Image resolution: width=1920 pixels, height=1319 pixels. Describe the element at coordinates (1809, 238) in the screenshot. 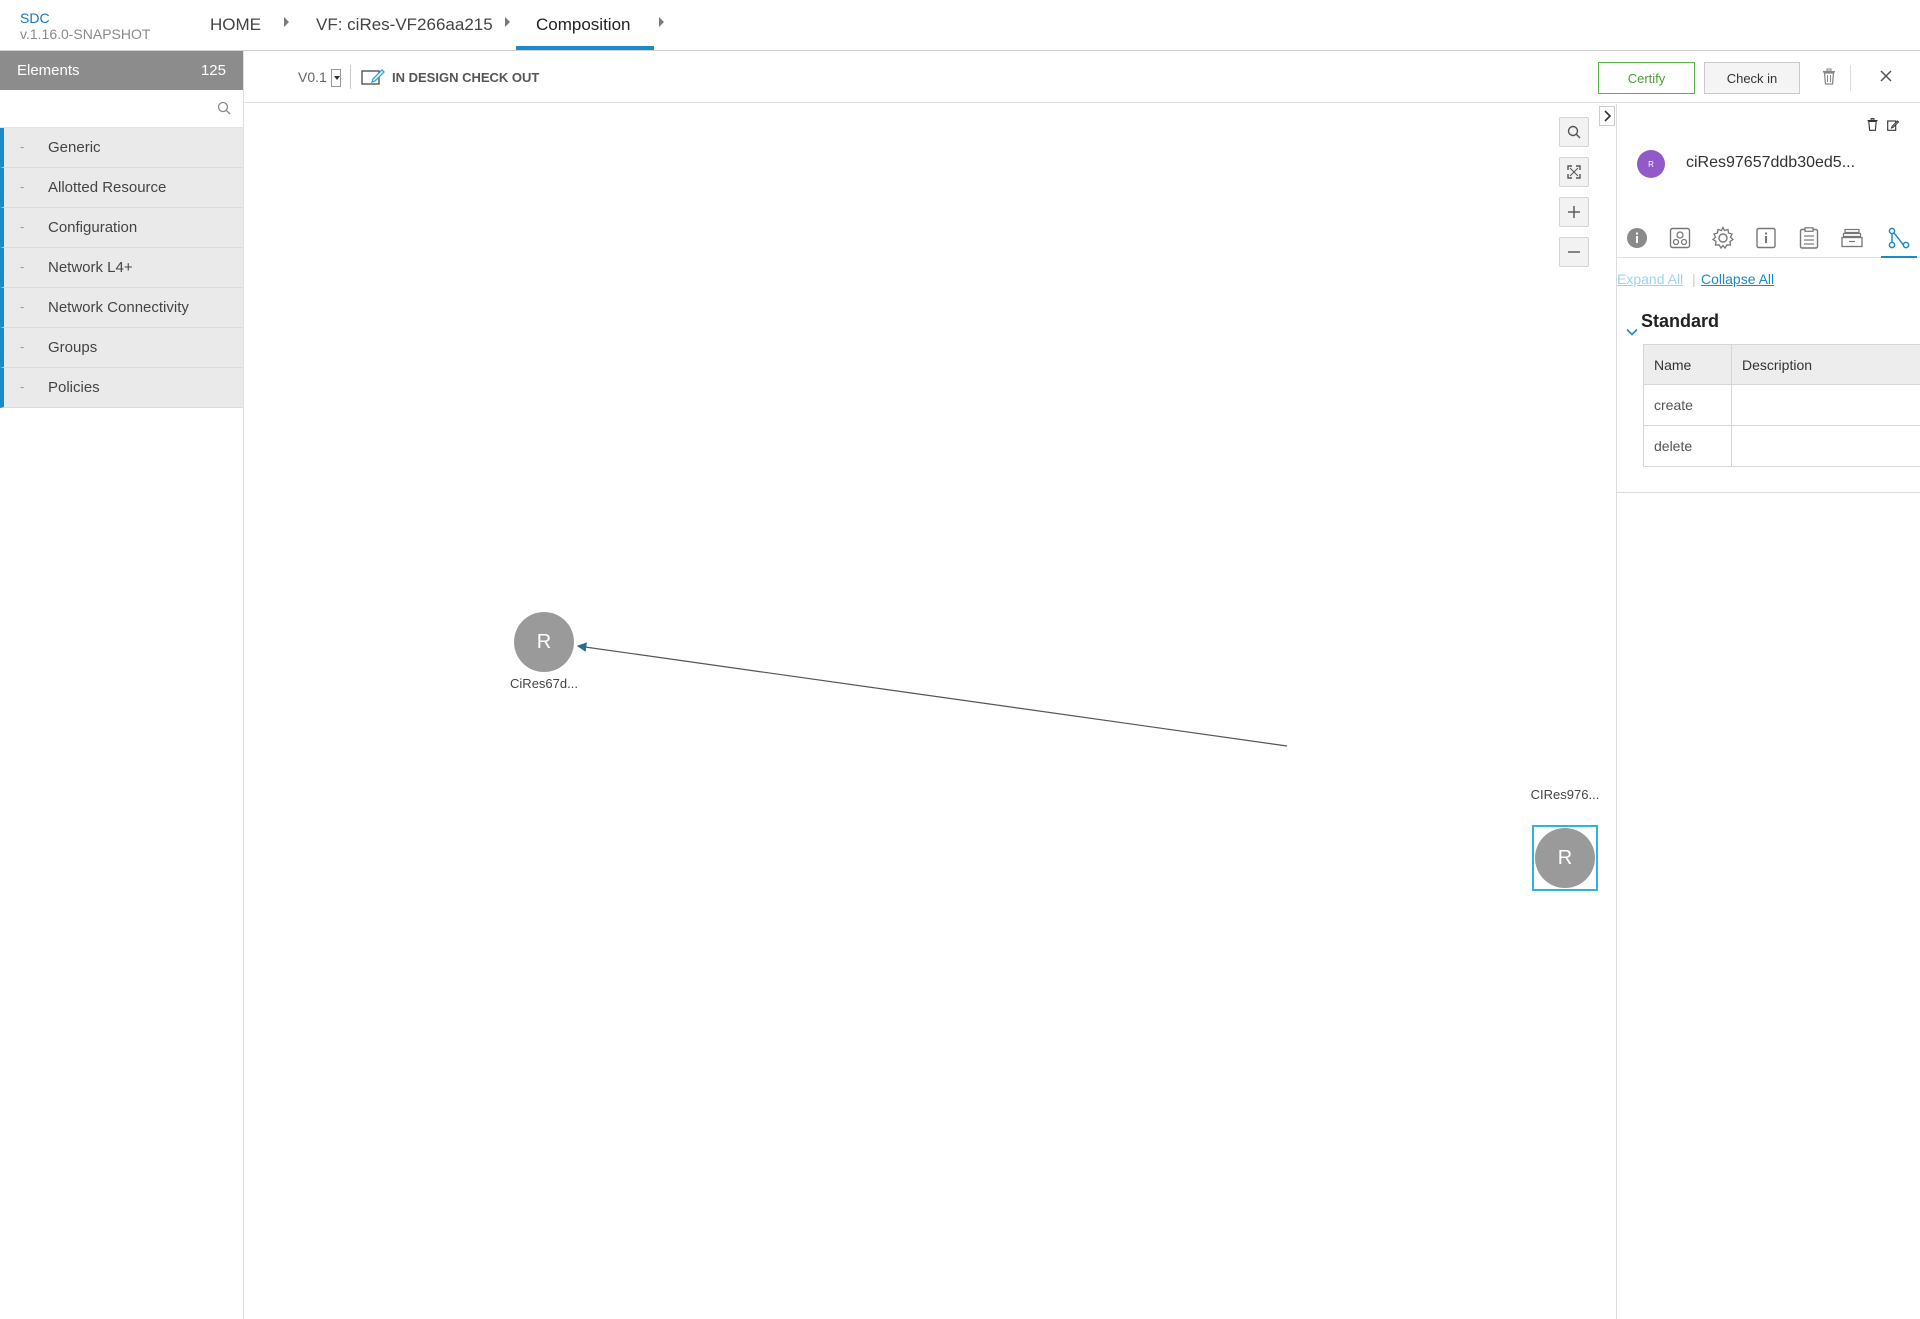

I see `composition-clipboard-icon` at that location.